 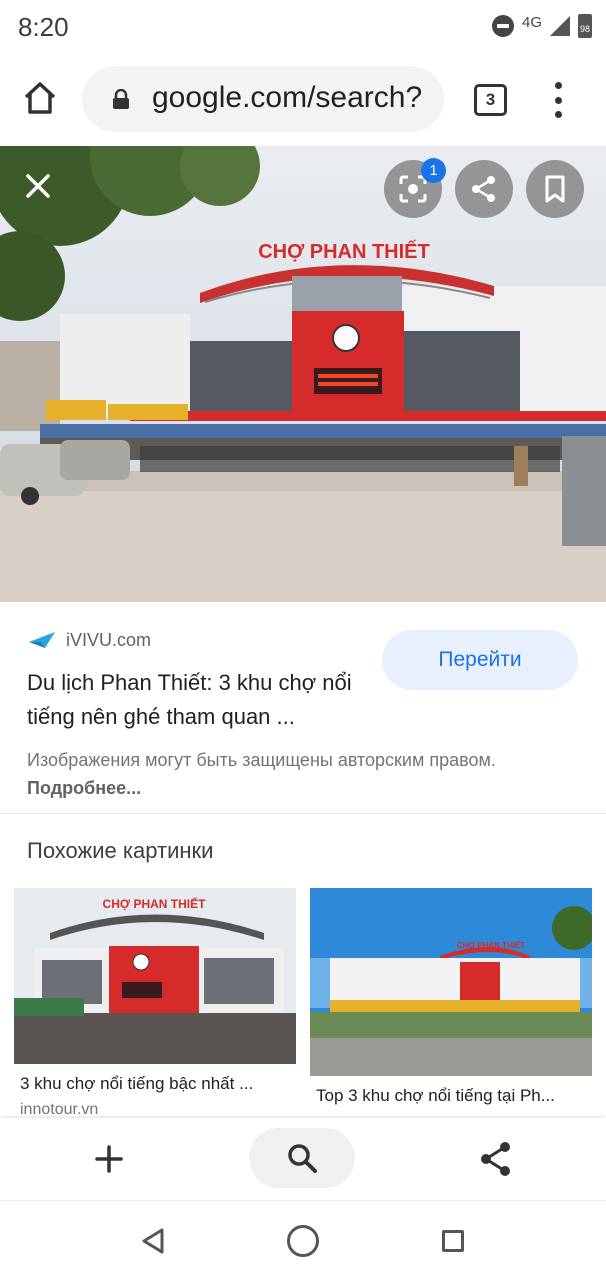 I want to click on photo-sign-text: CHỢ PHAN THIẾT, so click(x=344, y=251).